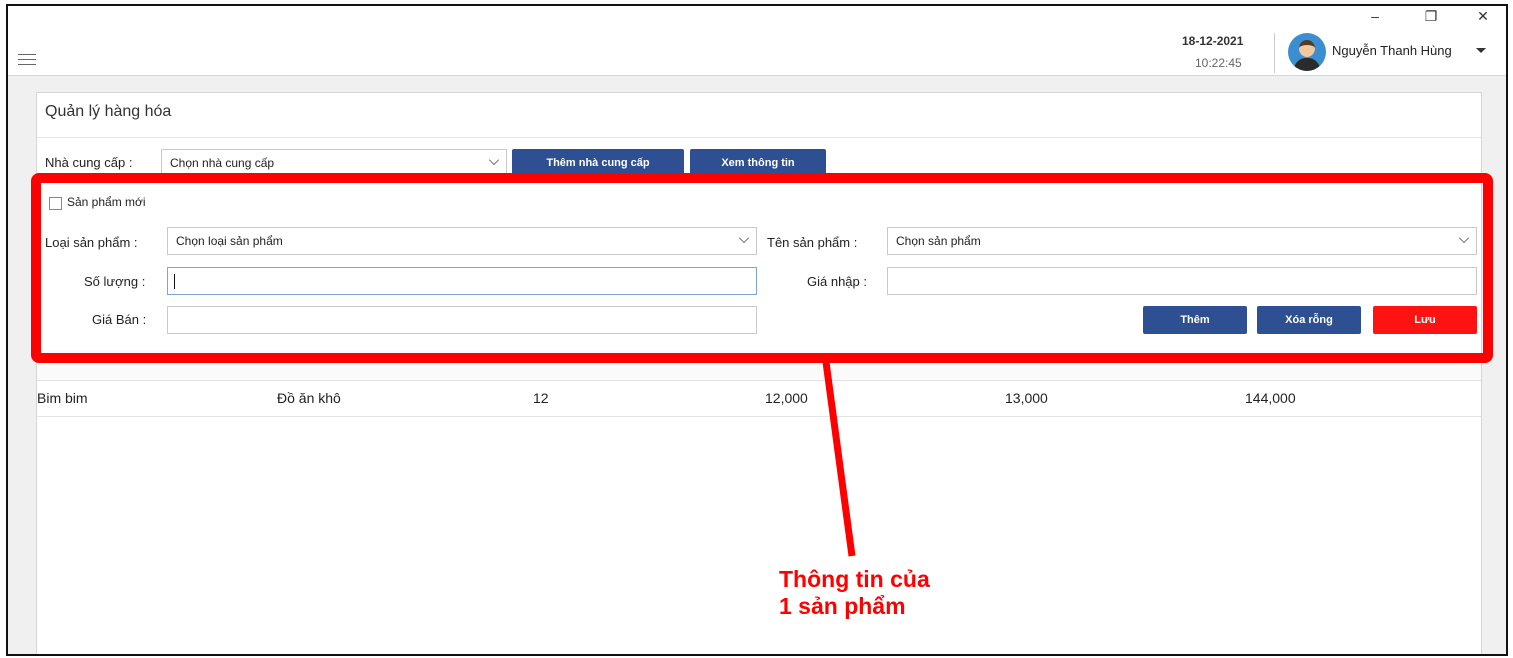 Image resolution: width=1513 pixels, height=658 pixels. What do you see at coordinates (108, 111) in the screenshot?
I see `page-title: Quản lý hàng hóa` at bounding box center [108, 111].